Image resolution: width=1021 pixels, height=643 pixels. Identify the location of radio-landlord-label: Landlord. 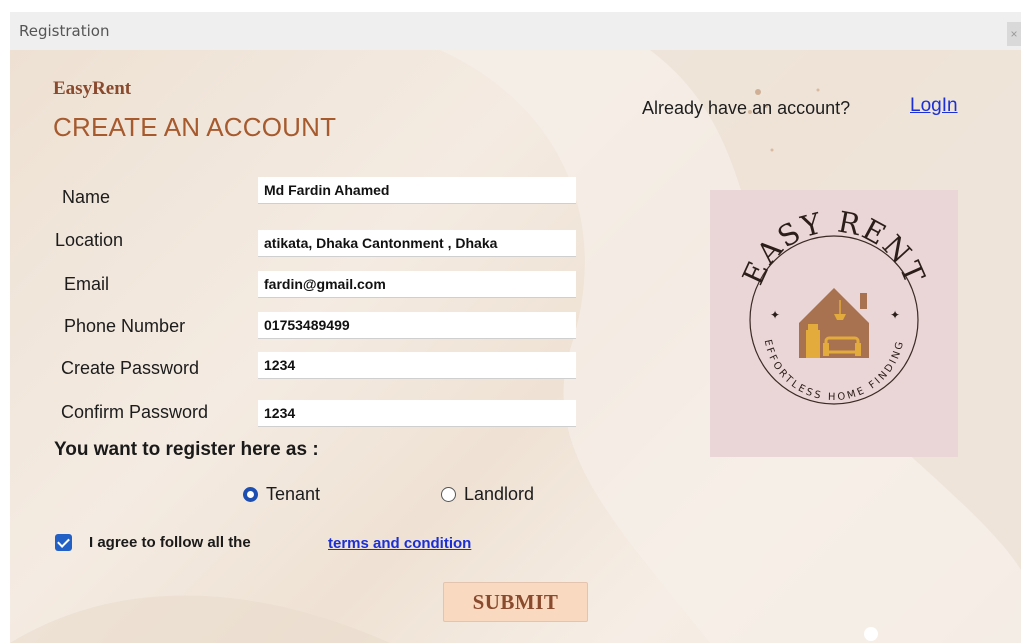
(499, 494).